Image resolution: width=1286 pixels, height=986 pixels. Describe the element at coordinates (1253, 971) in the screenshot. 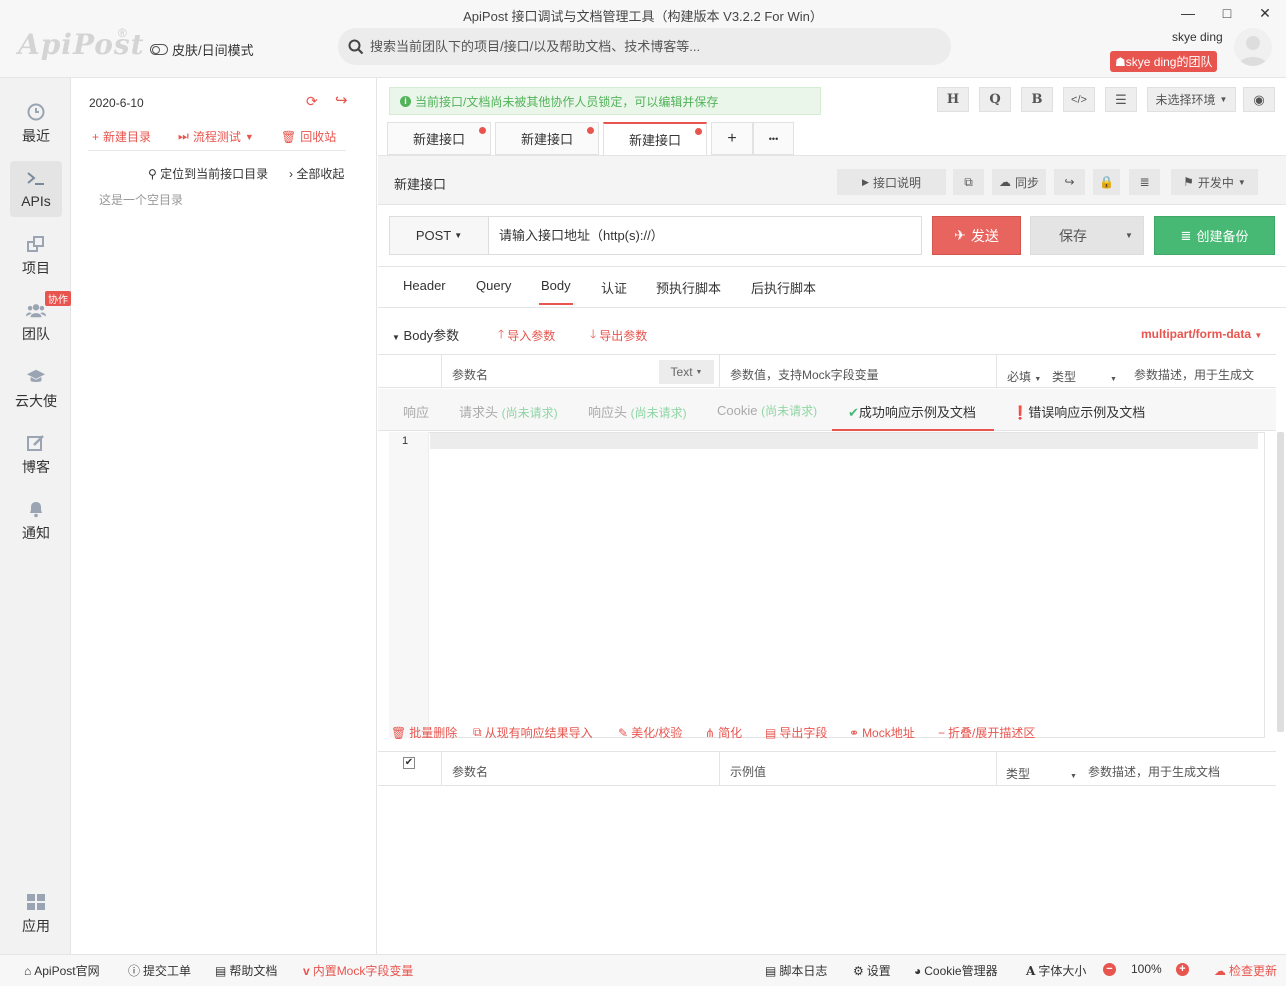

I see `check-update-label: 检查更新` at that location.